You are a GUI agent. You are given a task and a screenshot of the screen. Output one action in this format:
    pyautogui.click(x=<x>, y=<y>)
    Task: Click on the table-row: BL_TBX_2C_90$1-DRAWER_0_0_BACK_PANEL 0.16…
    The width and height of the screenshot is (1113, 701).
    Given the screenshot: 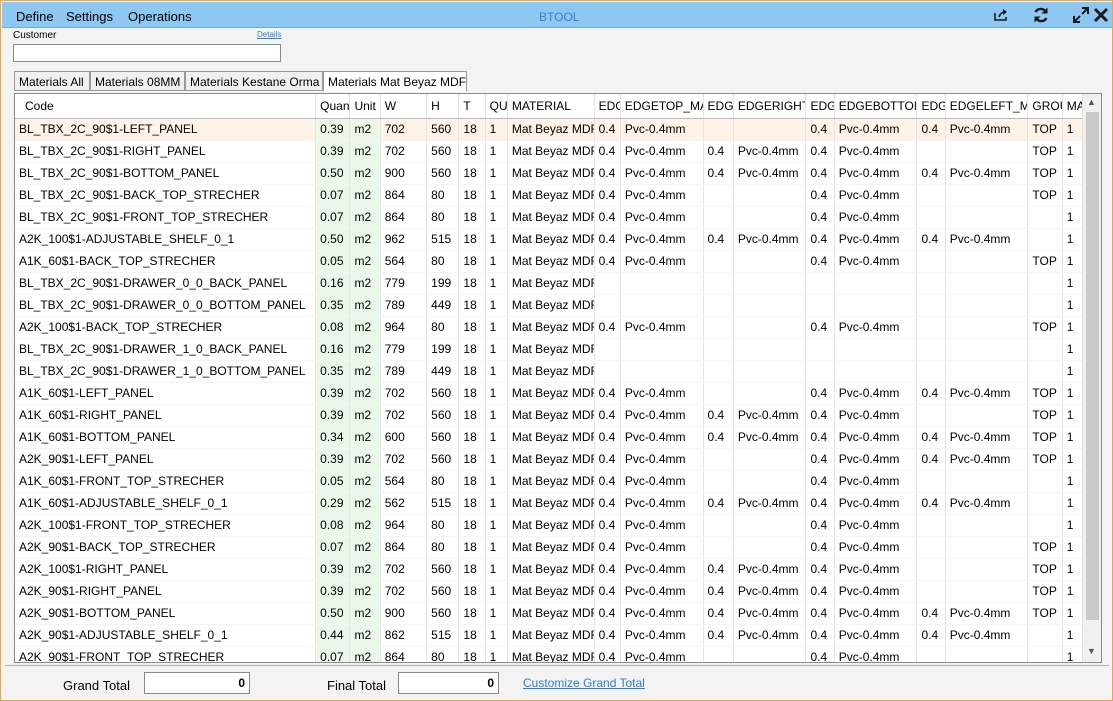 What is the action you would take?
    pyautogui.click(x=549, y=283)
    